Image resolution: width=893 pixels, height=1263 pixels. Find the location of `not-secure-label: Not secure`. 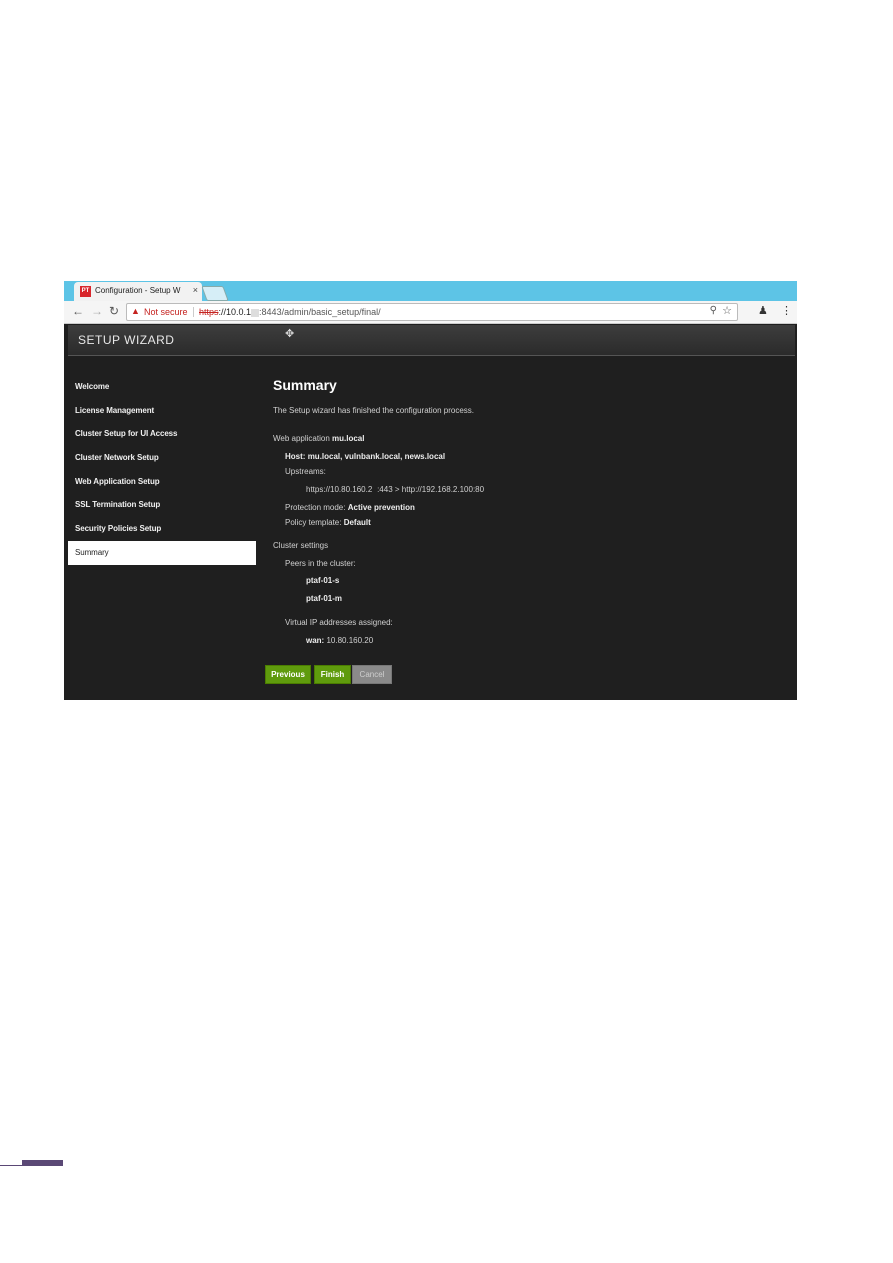

not-secure-label: Not secure is located at coordinates (166, 312).